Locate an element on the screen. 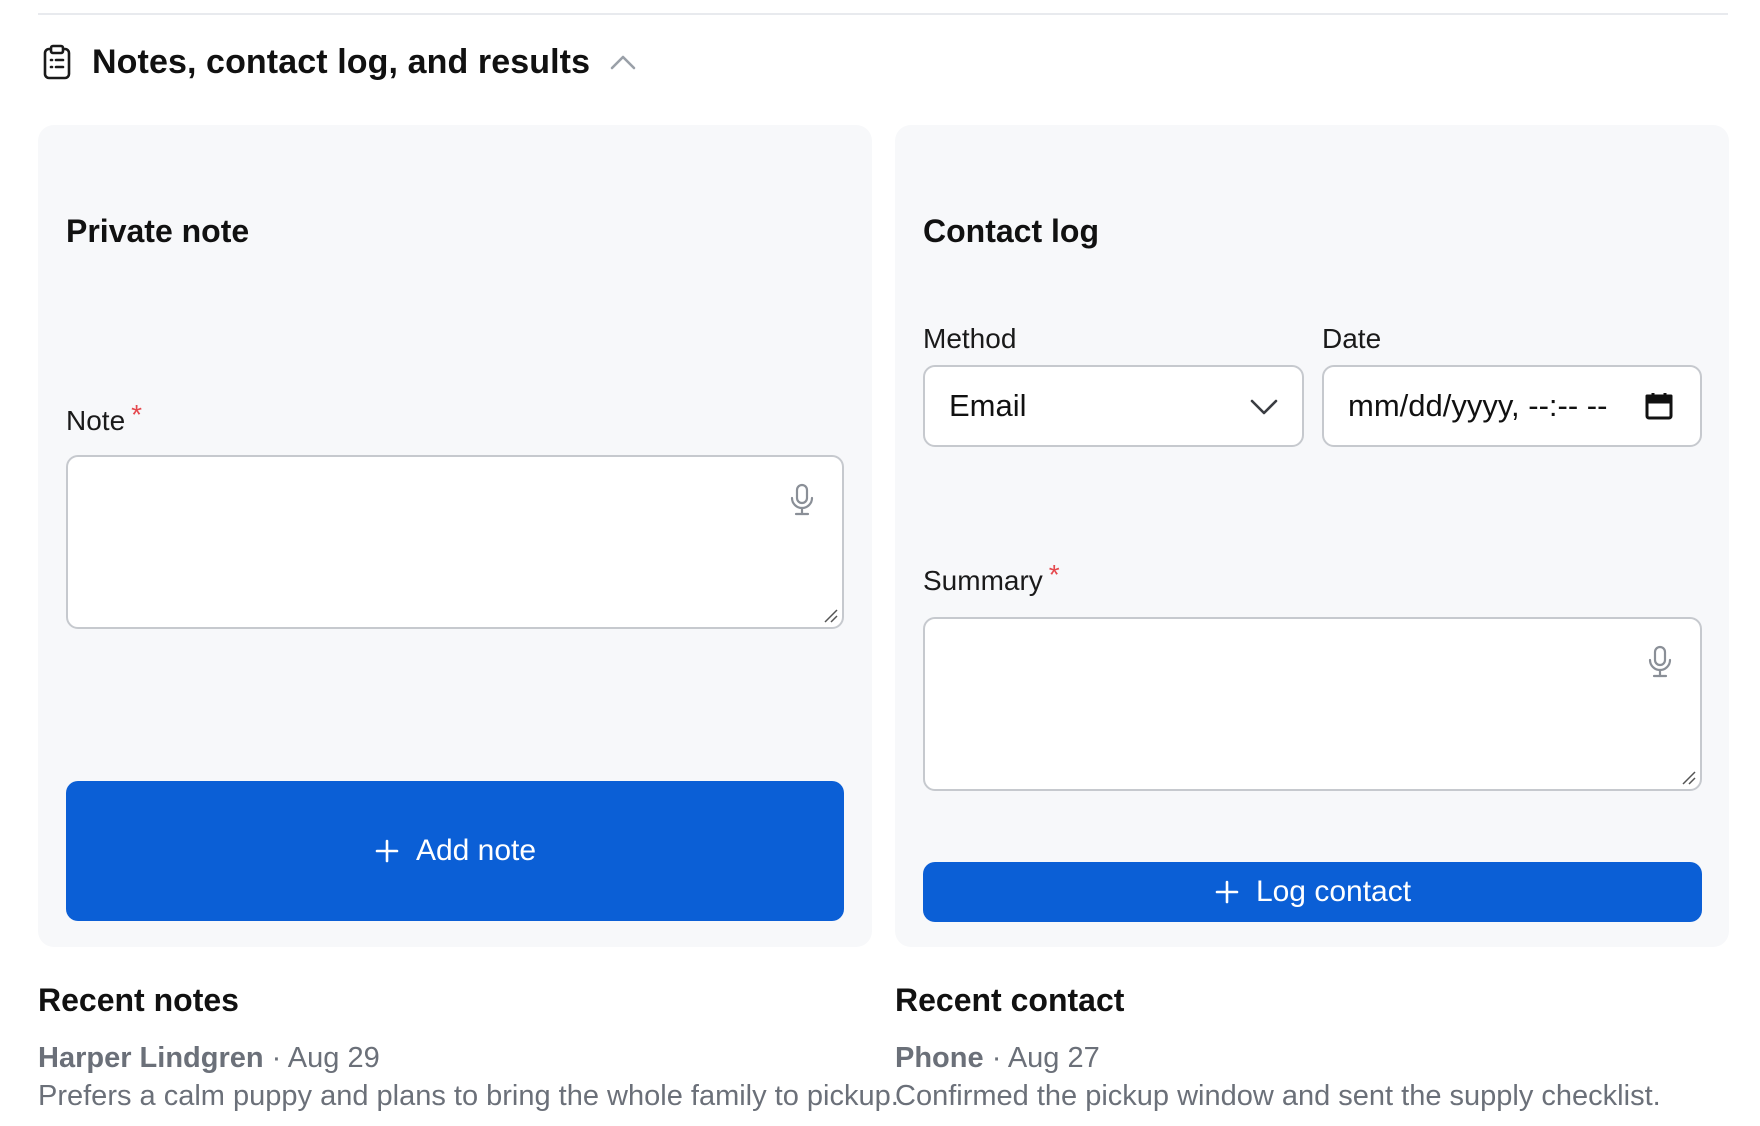 The height and width of the screenshot is (1126, 1760). method-label: Method is located at coordinates (970, 338).